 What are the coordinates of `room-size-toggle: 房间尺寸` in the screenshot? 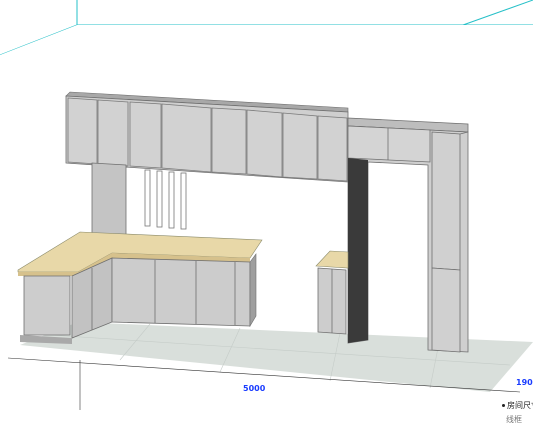 It's located at (517, 405).